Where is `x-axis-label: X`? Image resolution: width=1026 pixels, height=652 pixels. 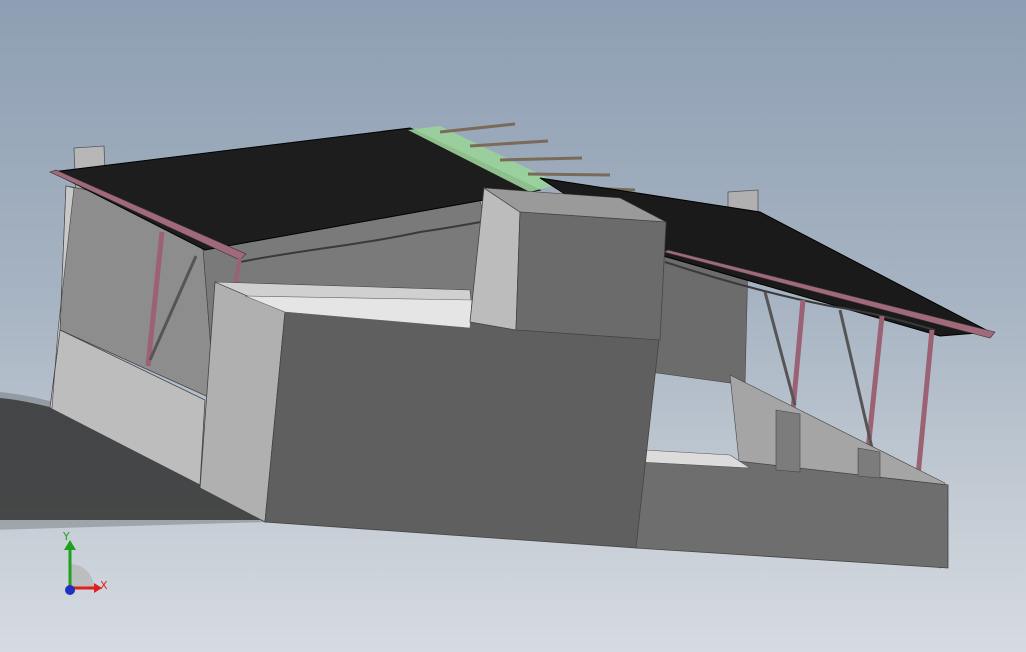 x-axis-label: X is located at coordinates (104, 585).